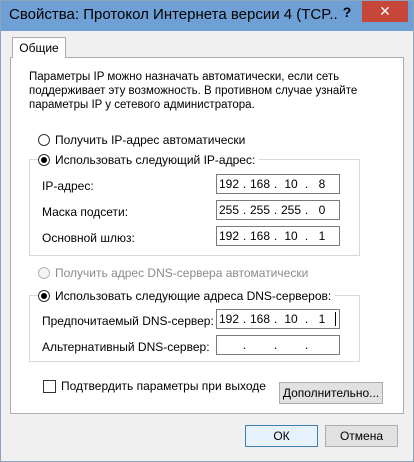 This screenshot has width=414, height=462. Describe the element at coordinates (39, 47) in the screenshot. I see `tab-general: Общие` at that location.